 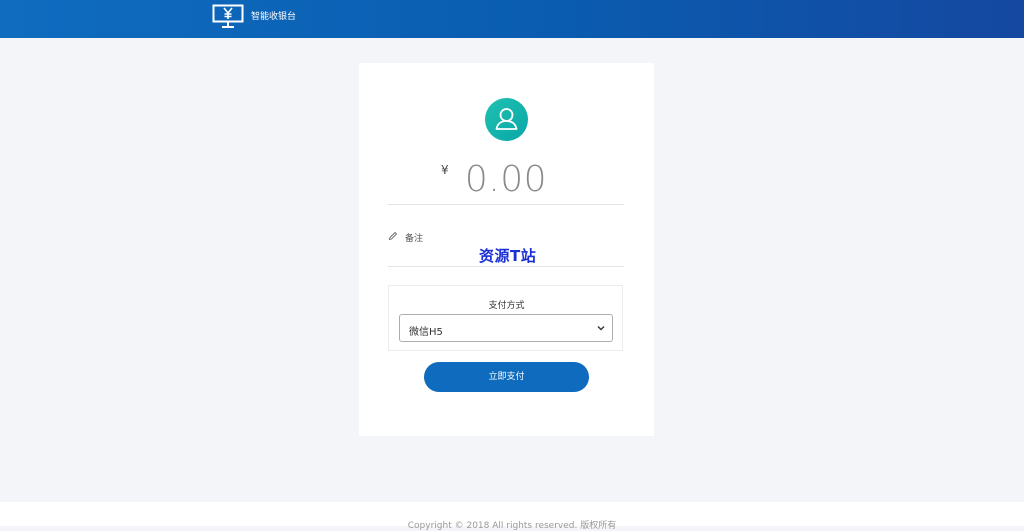 What do you see at coordinates (274, 17) in the screenshot?
I see `app-title: 智能收银台` at bounding box center [274, 17].